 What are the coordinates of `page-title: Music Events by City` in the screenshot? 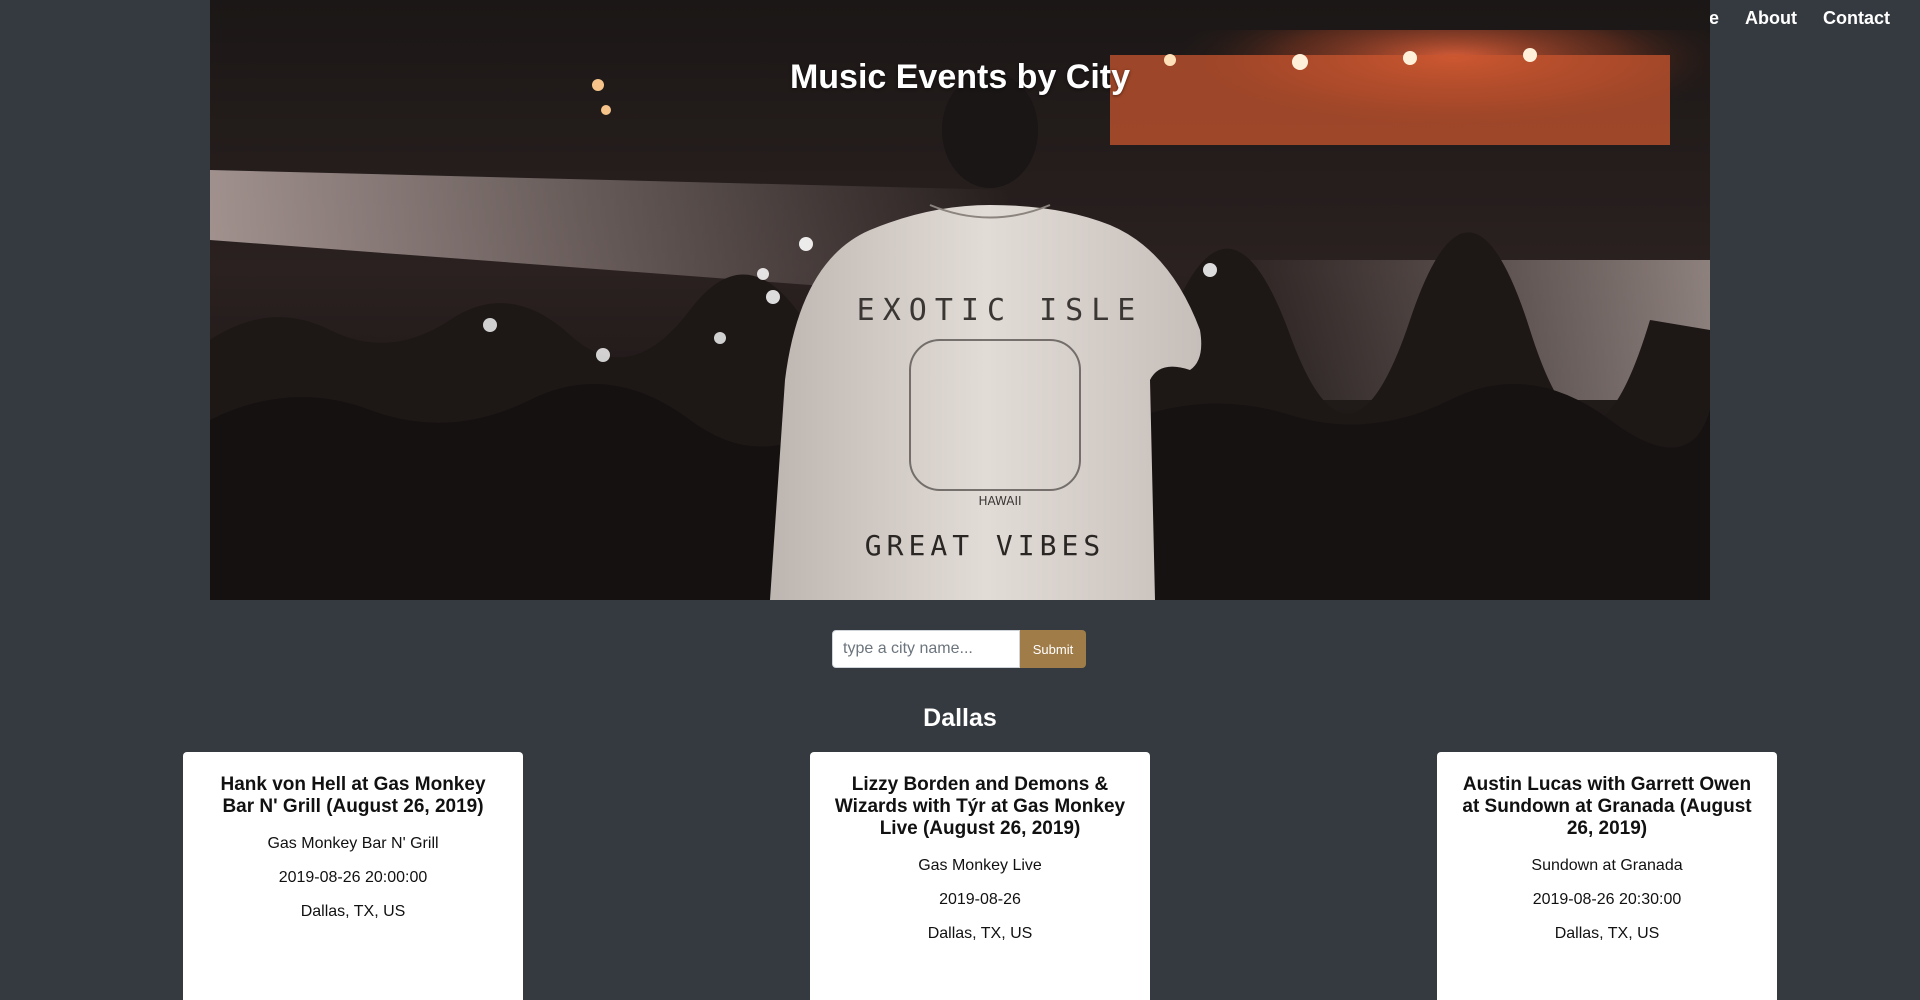 It's located at (960, 77).